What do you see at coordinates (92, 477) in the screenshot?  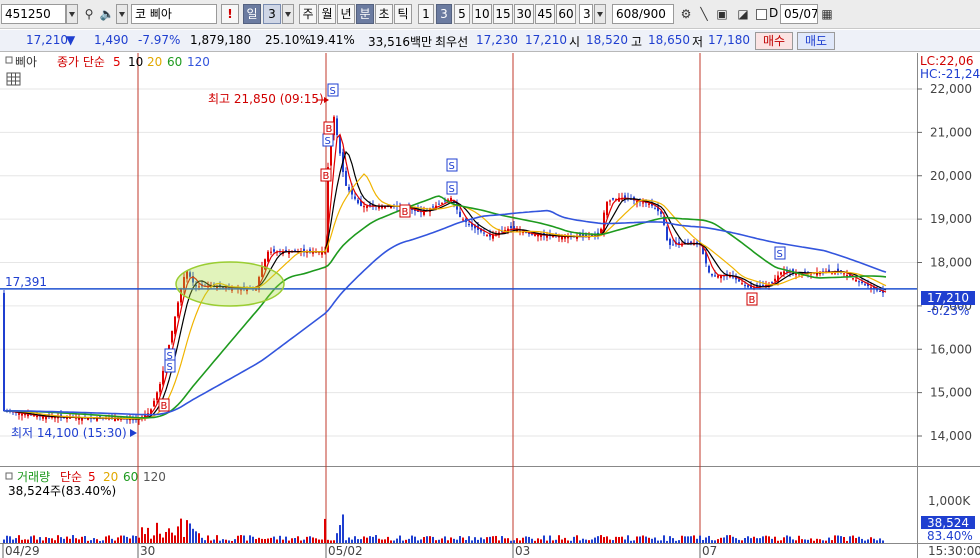 I see `volume-ma-5: 5` at bounding box center [92, 477].